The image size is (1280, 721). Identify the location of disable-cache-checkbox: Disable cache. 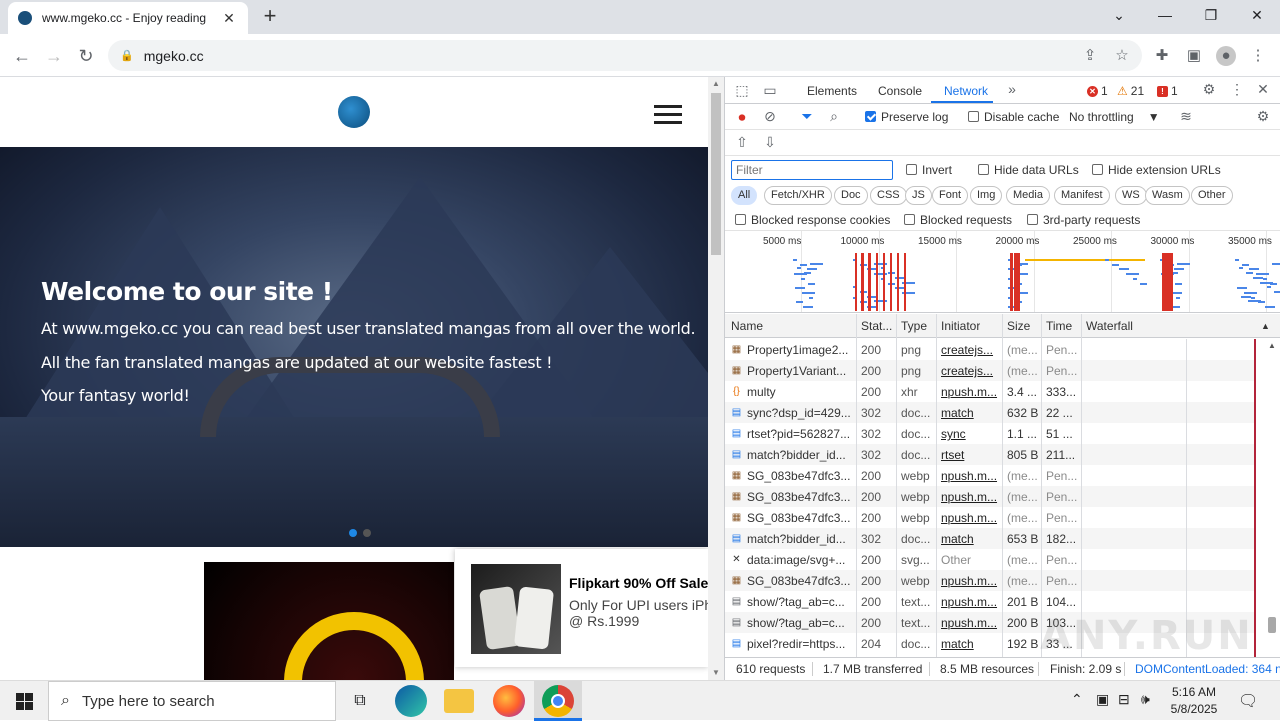
(1013, 117).